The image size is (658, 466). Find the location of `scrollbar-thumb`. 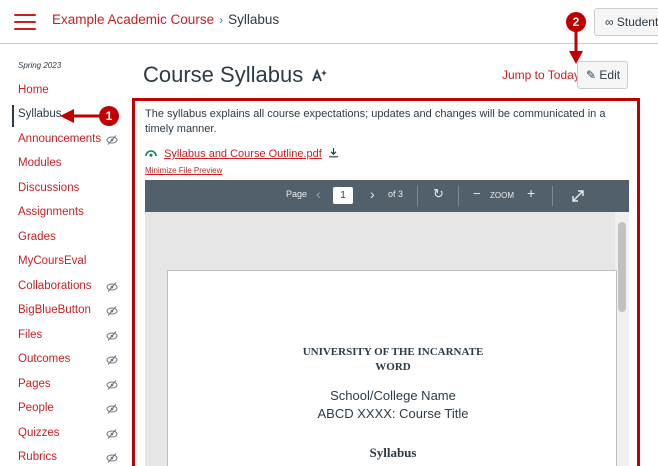

scrollbar-thumb is located at coordinates (622, 267).